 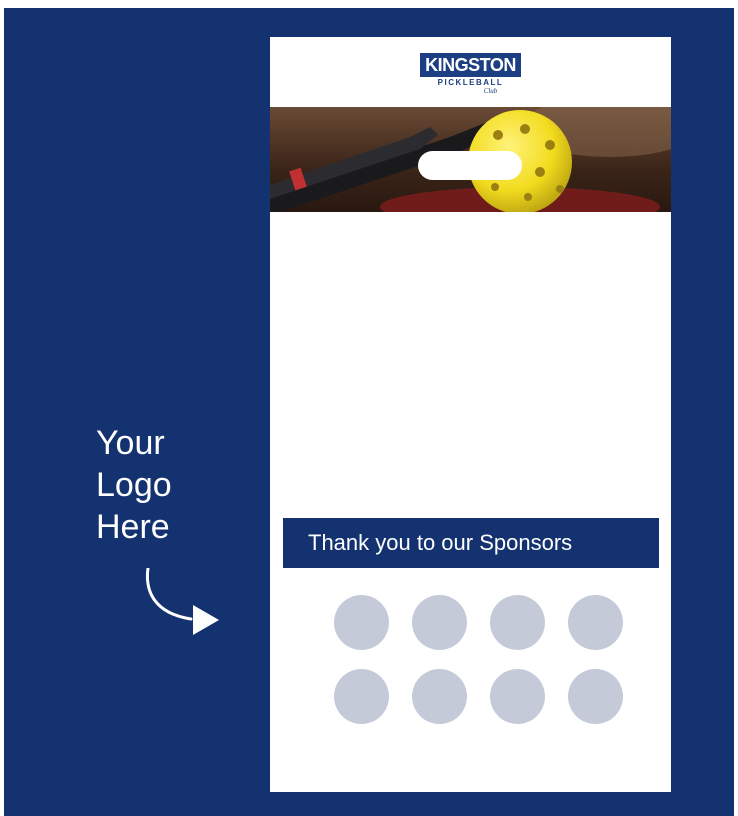 I want to click on kingston-logo: KINGSTON PICKLEBALL Club, so click(x=470, y=72).